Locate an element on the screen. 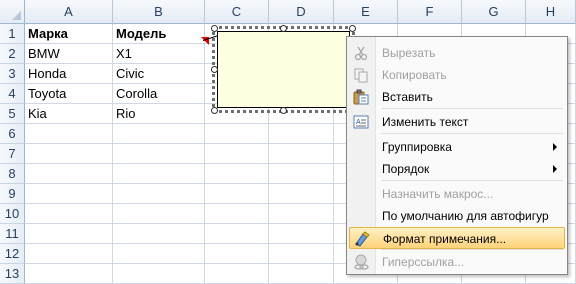  column-header-a: A is located at coordinates (69, 12).